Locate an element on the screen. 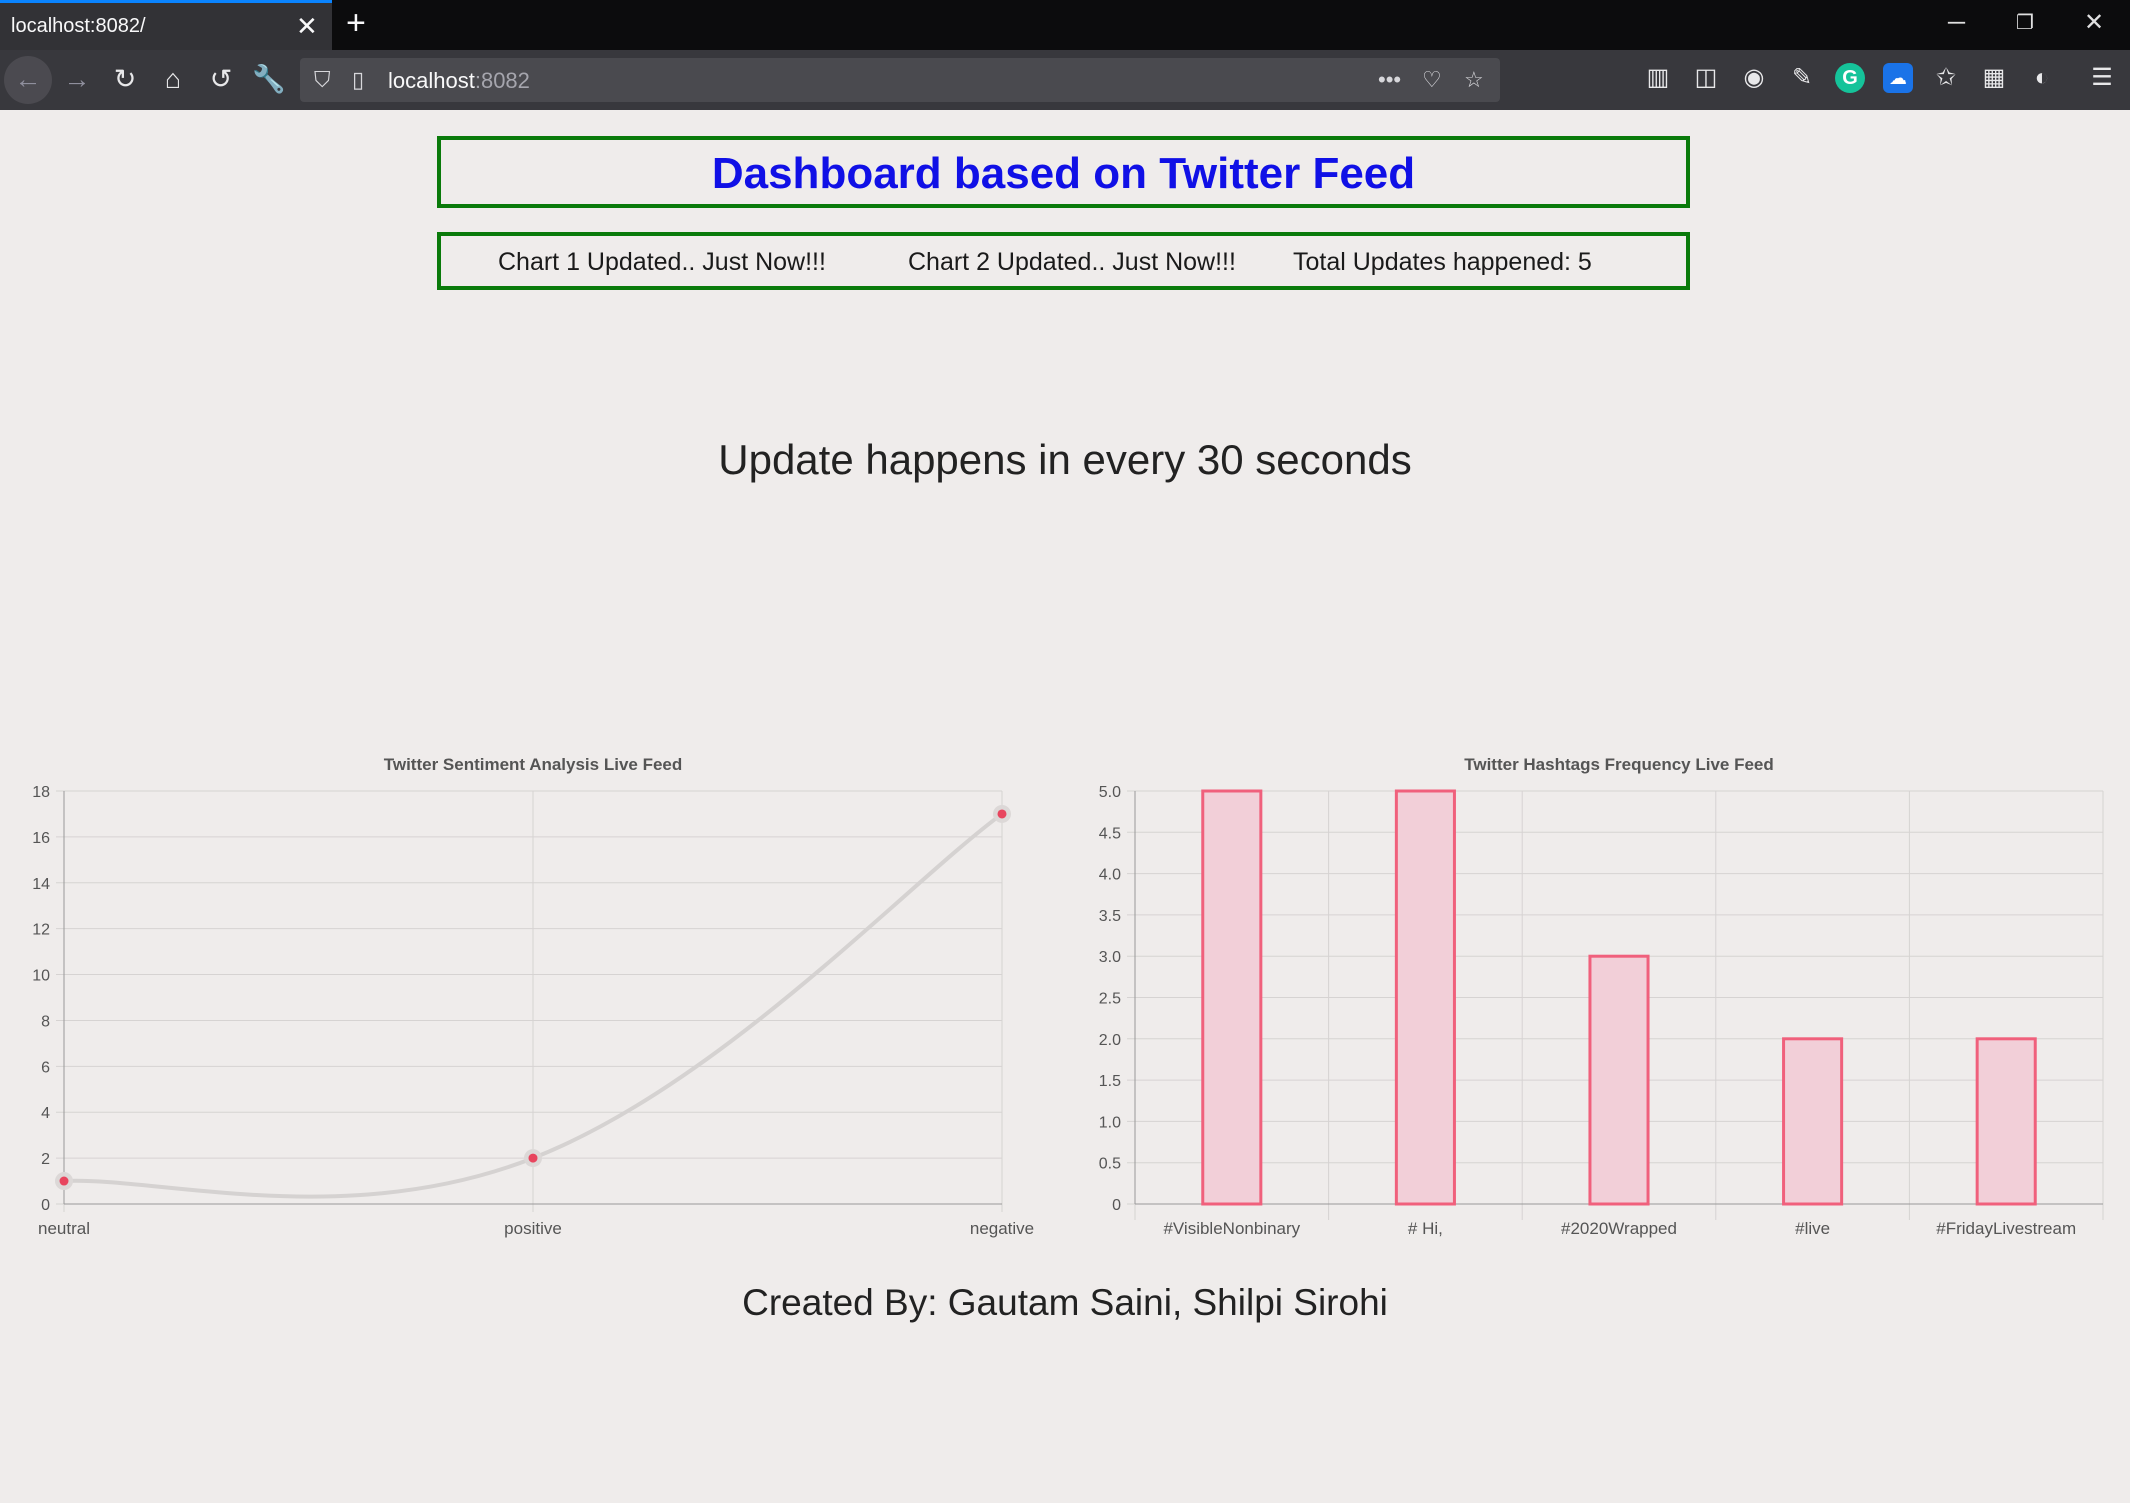 The height and width of the screenshot is (1503, 2130). account-icon: ◉ is located at coordinates (1754, 78).